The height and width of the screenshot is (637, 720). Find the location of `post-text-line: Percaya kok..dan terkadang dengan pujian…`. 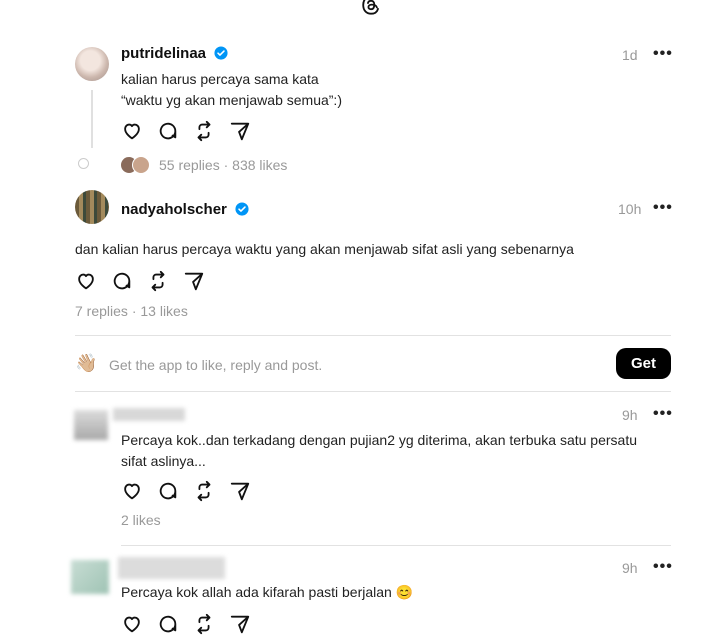

post-text-line: Percaya kok..dan terkadang dengan pujian… is located at coordinates (379, 440).